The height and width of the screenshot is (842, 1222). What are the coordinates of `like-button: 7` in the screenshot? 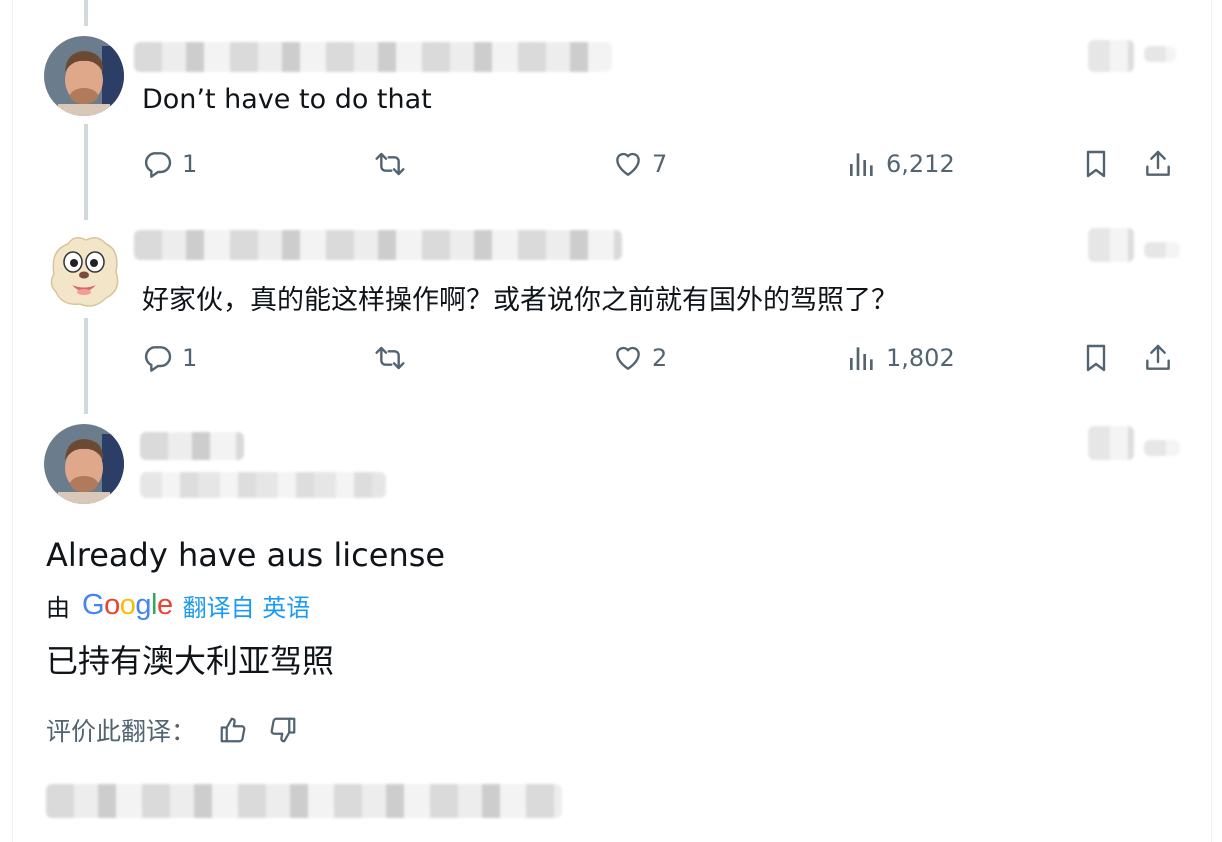 It's located at (639, 164).